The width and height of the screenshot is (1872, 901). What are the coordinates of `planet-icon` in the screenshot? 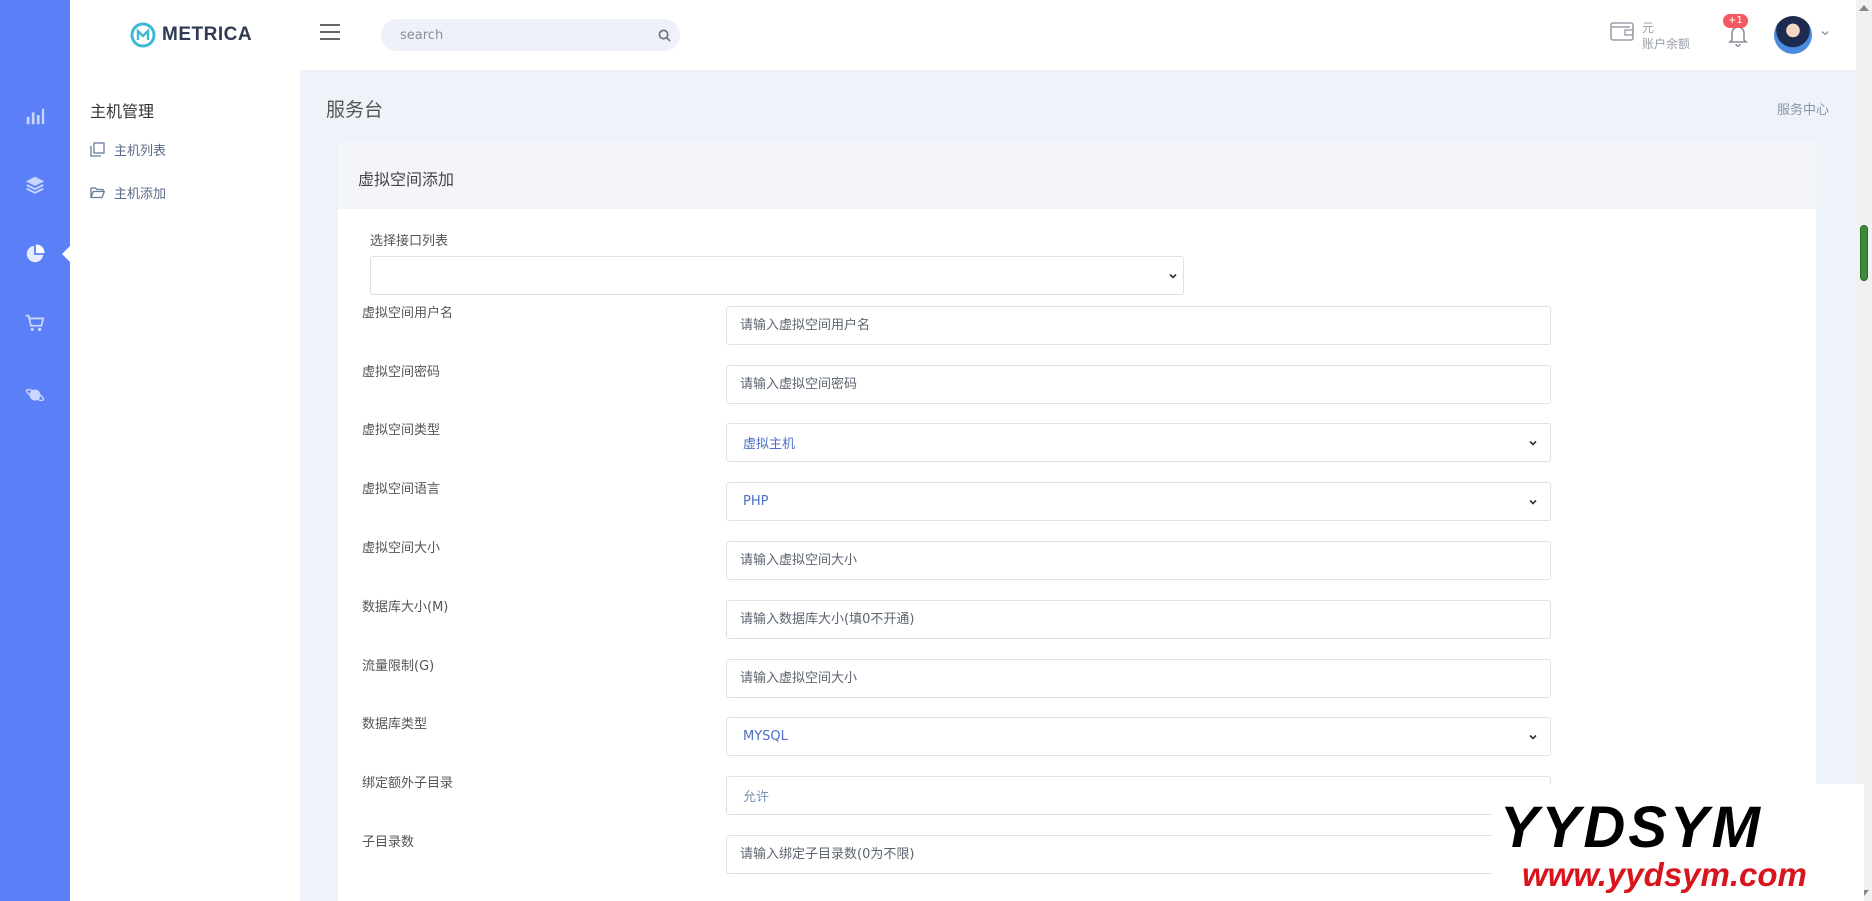 It's located at (35, 395).